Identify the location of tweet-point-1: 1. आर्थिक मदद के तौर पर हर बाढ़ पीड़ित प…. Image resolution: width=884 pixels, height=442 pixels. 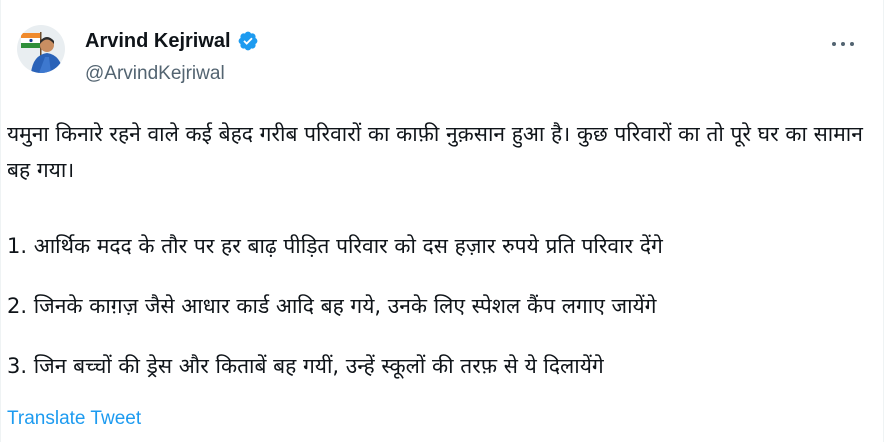
(335, 246).